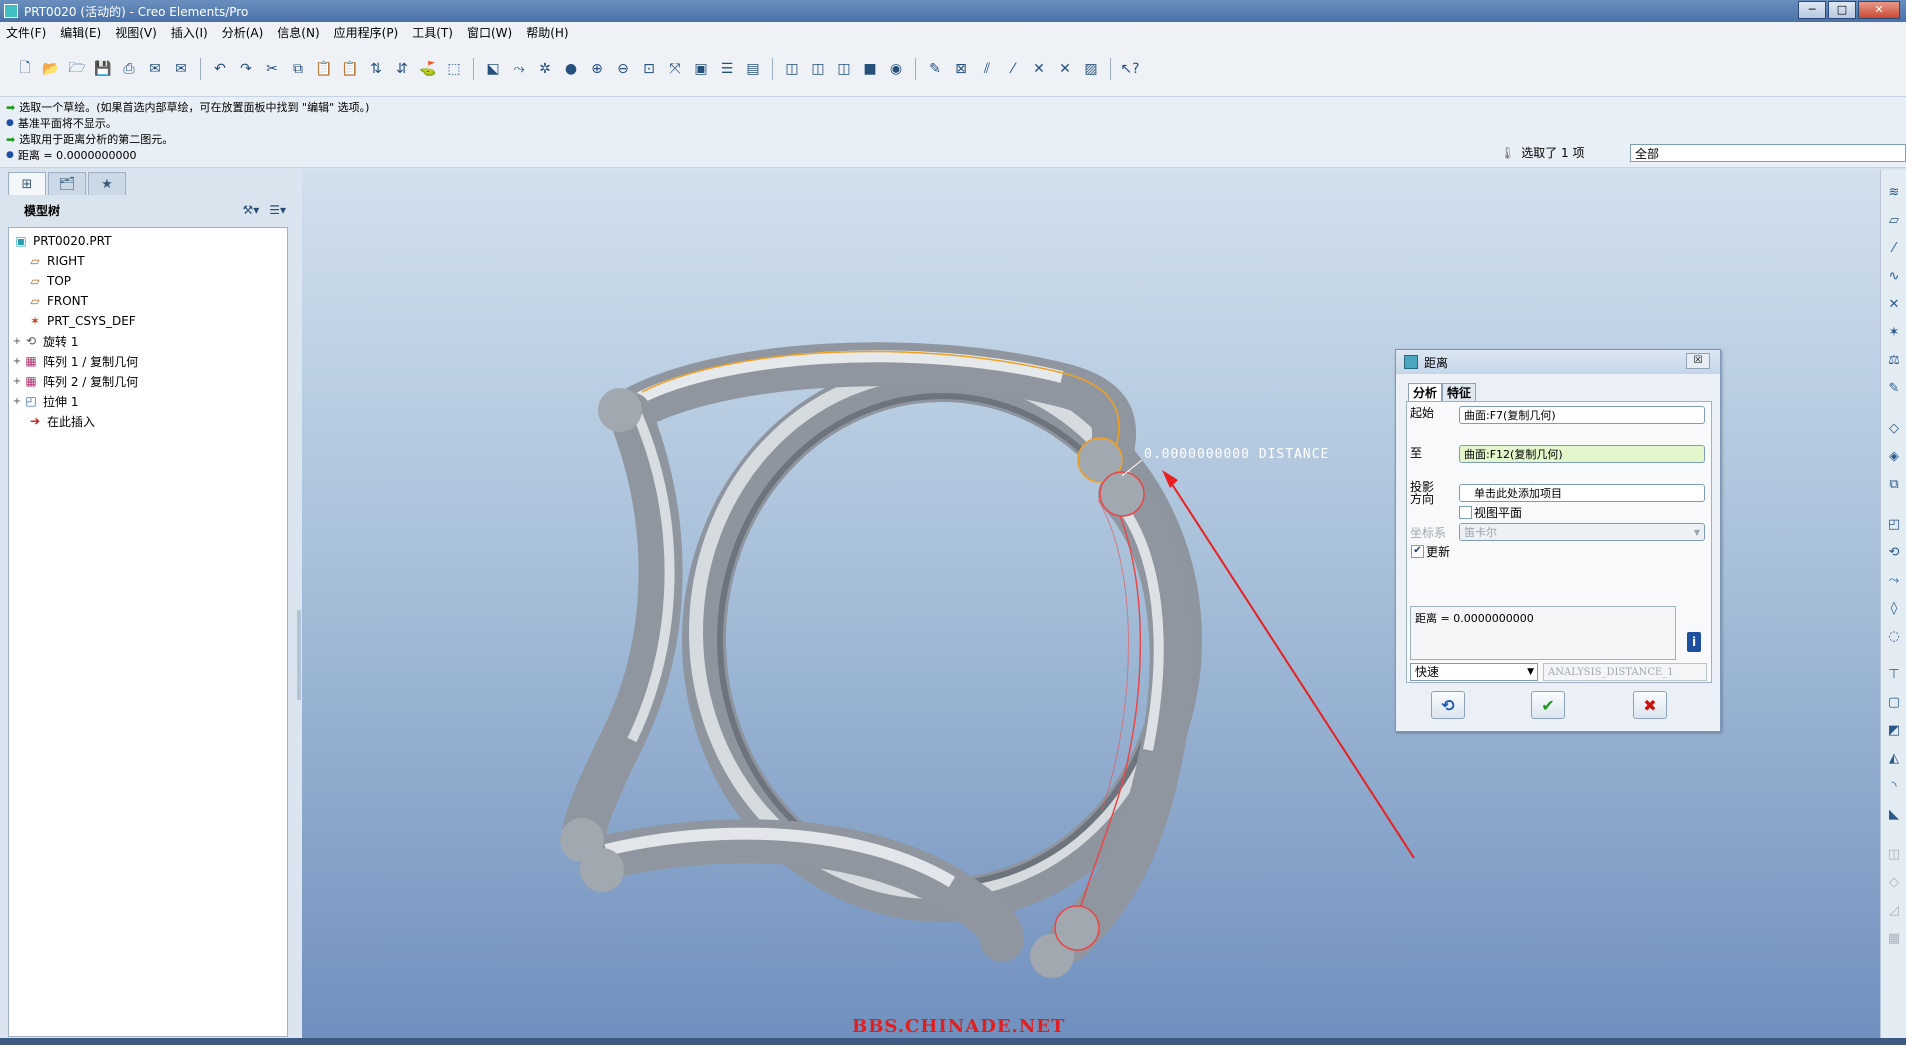 The height and width of the screenshot is (1045, 1906). I want to click on ok-button: ✔, so click(1548, 705).